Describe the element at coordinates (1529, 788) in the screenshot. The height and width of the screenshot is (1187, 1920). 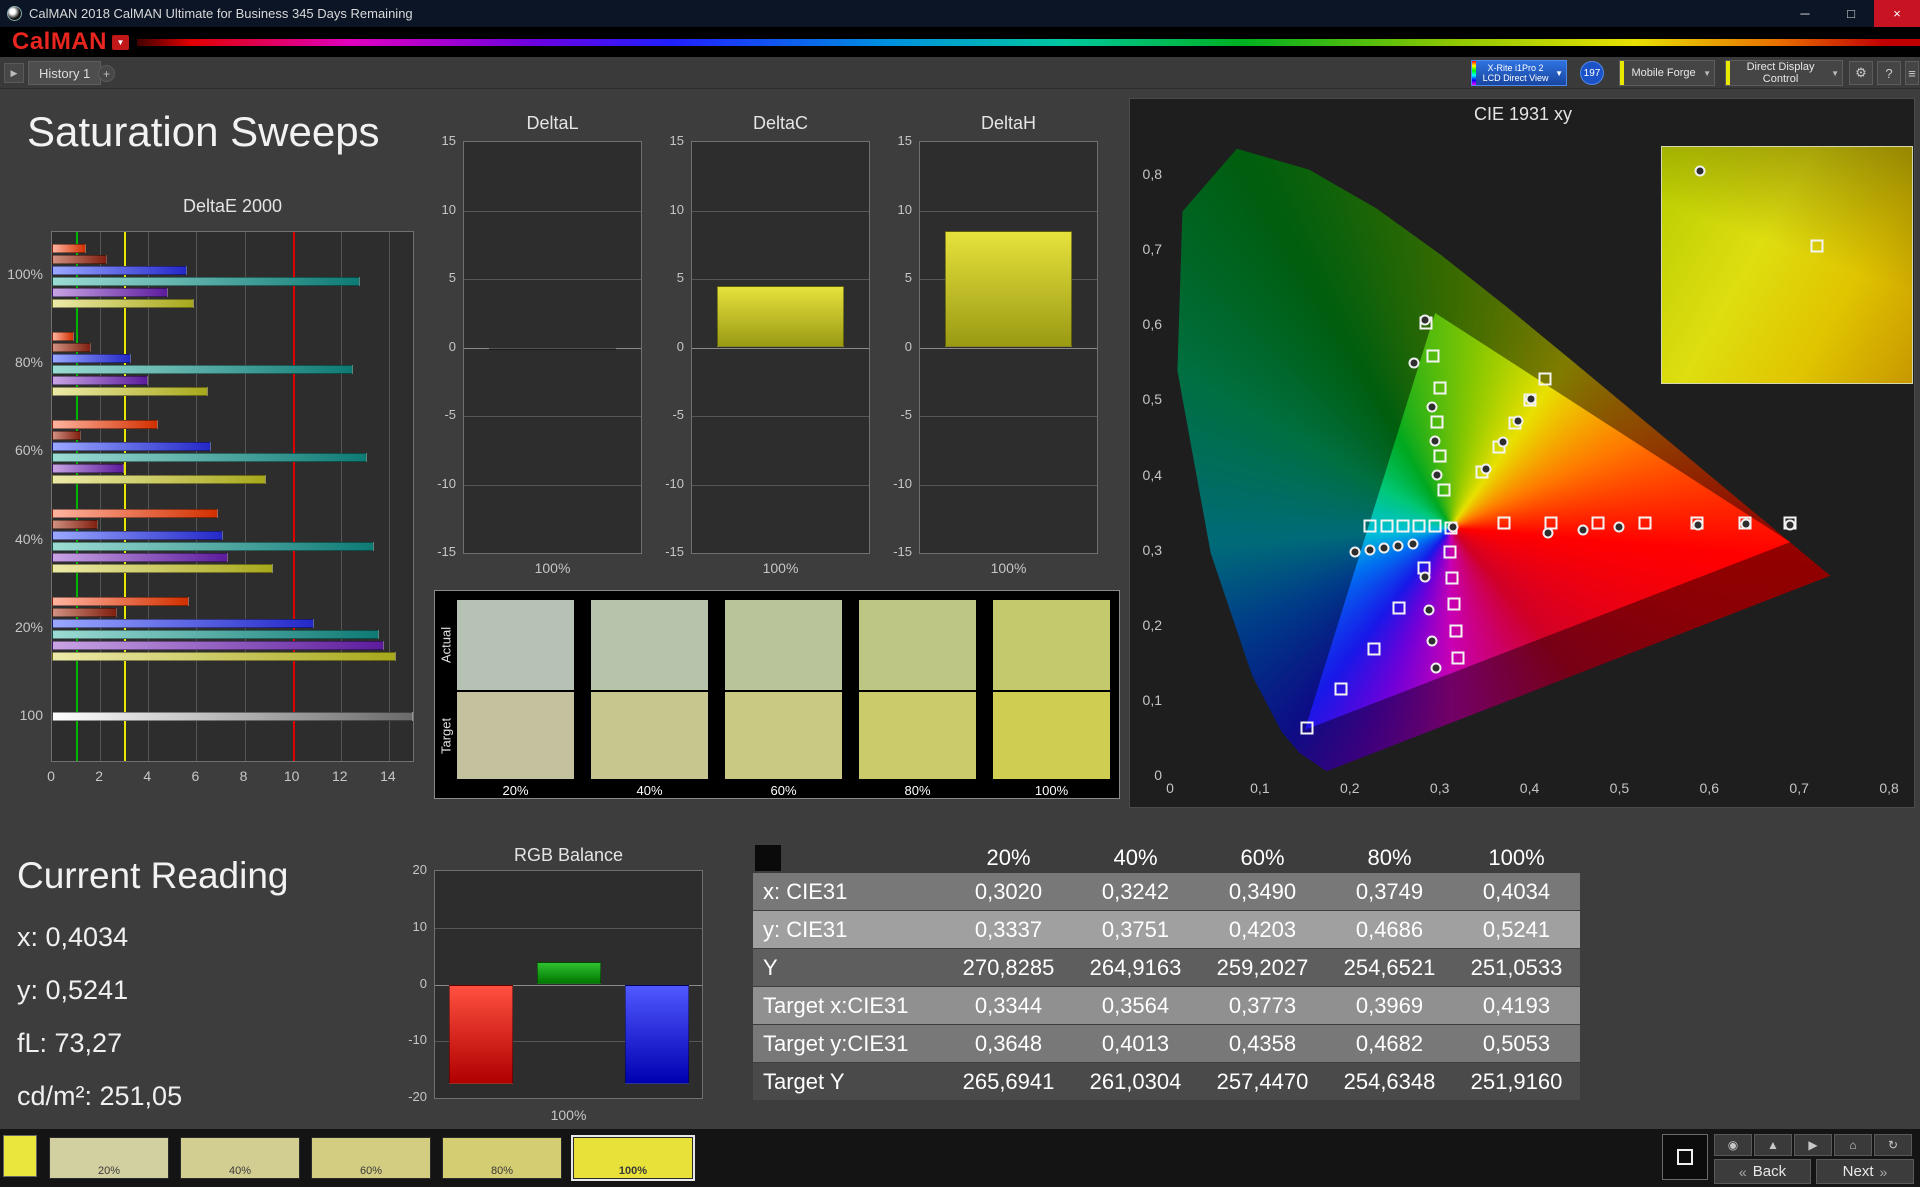
I see `cie-x-tick: 0,4` at that location.